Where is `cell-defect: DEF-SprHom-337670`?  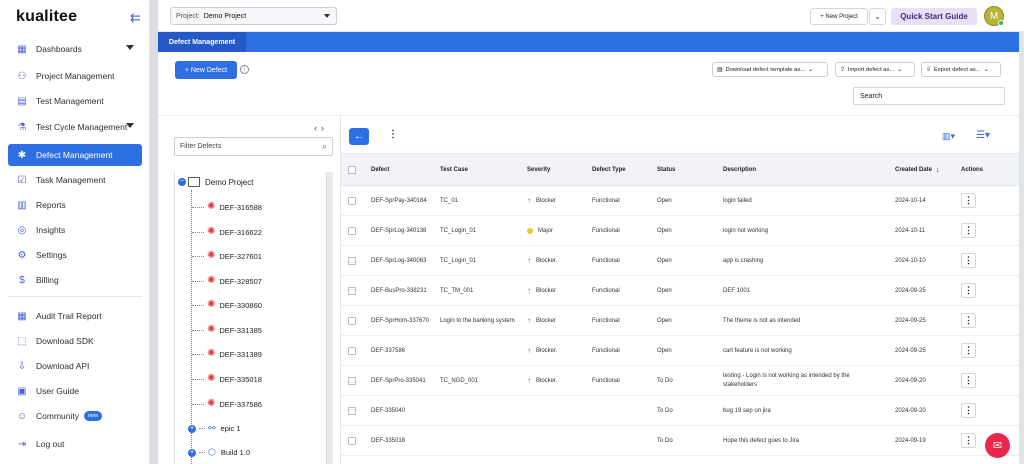
cell-defect: DEF-SprHom-337670 is located at coordinates (402, 321).